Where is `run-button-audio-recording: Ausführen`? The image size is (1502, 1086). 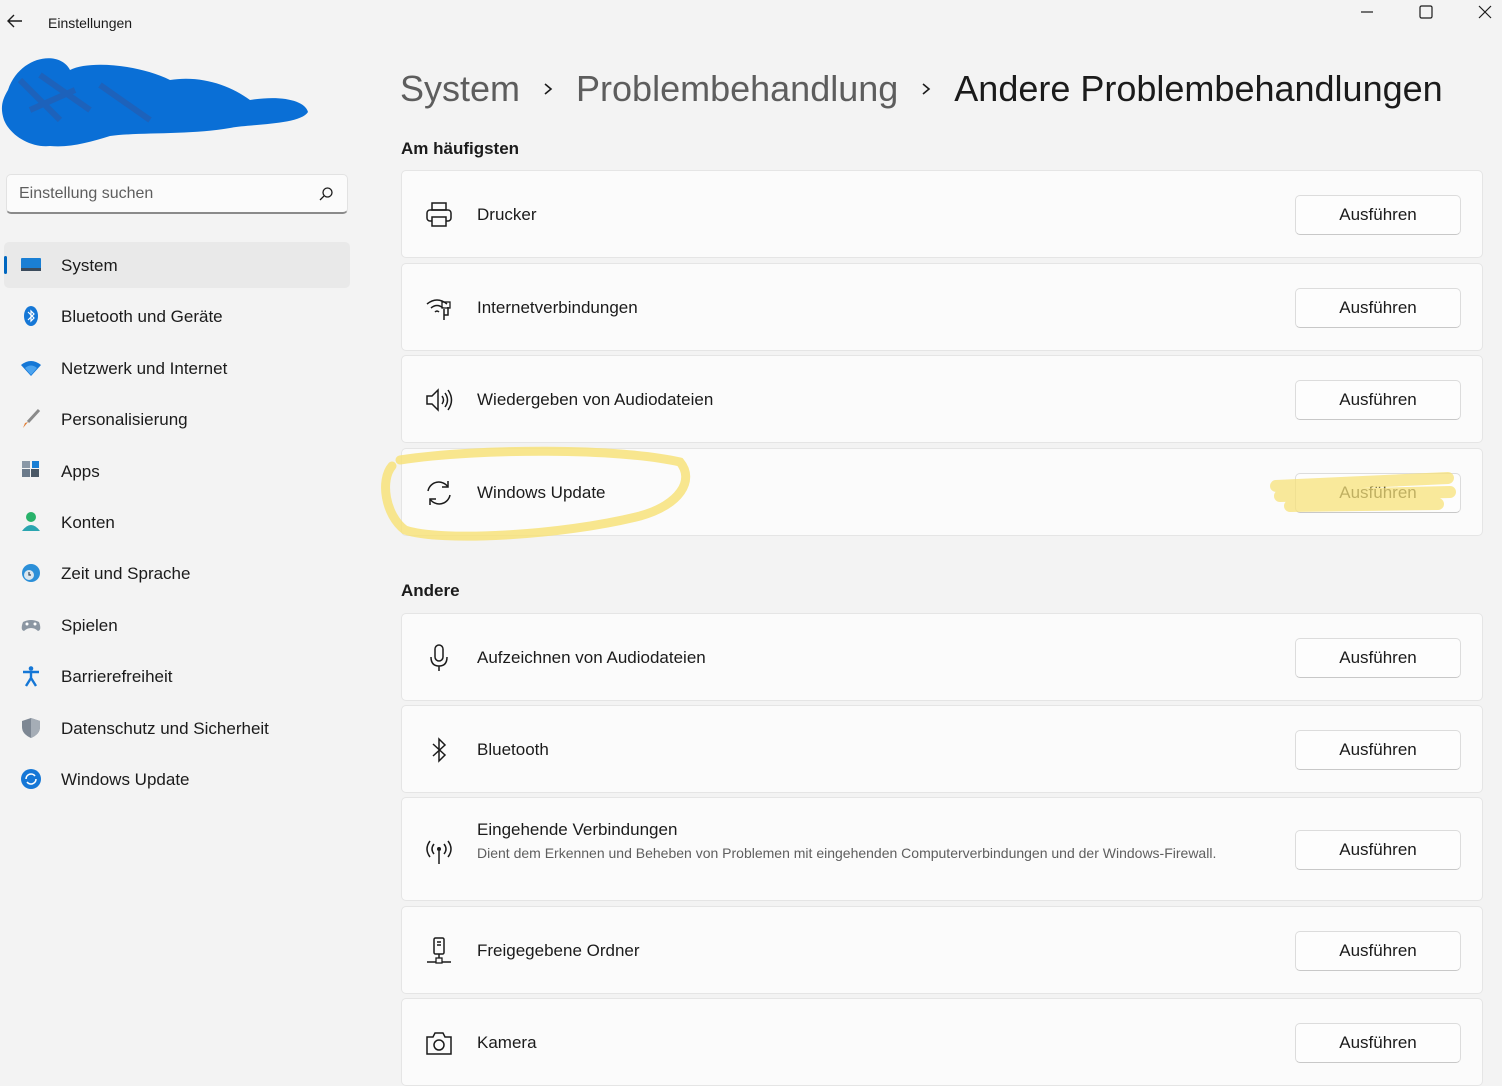
run-button-audio-recording: Ausführen is located at coordinates (1378, 658).